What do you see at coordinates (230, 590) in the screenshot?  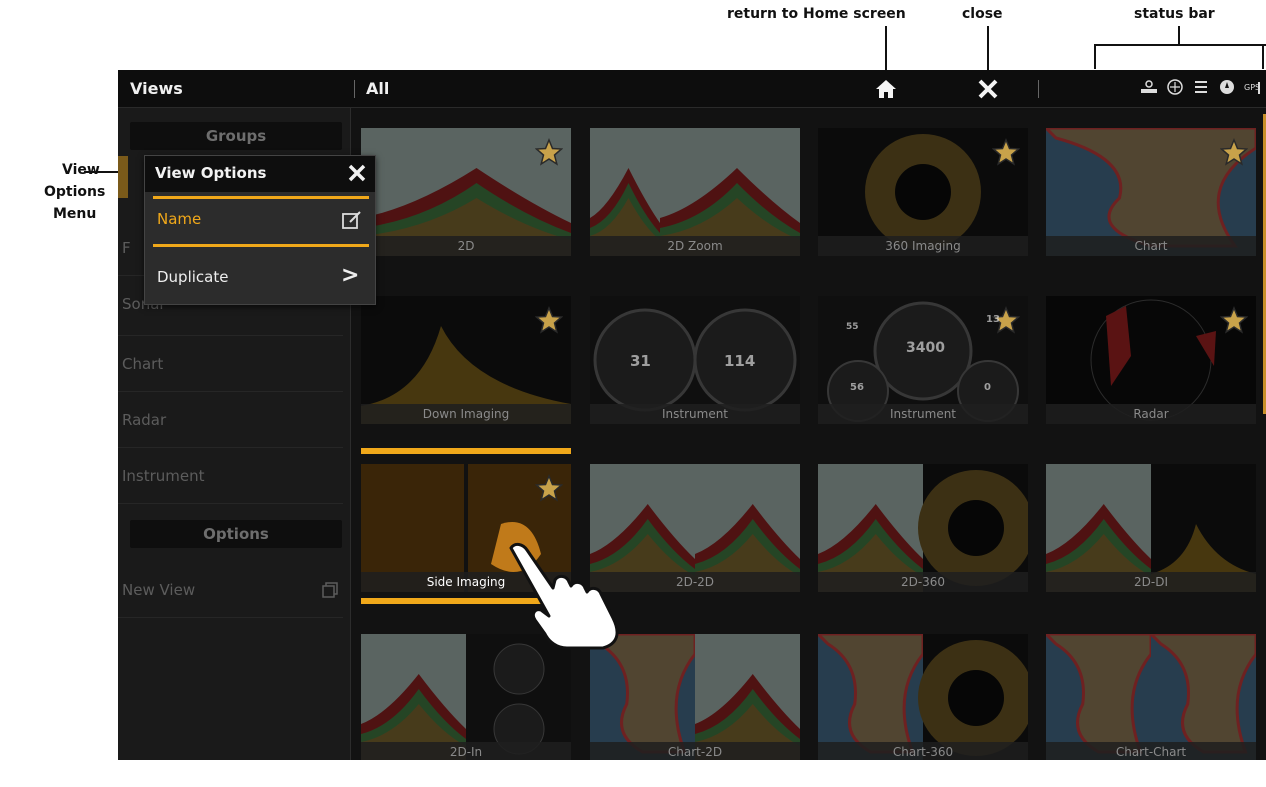 I see `new-view-item: New View` at bounding box center [230, 590].